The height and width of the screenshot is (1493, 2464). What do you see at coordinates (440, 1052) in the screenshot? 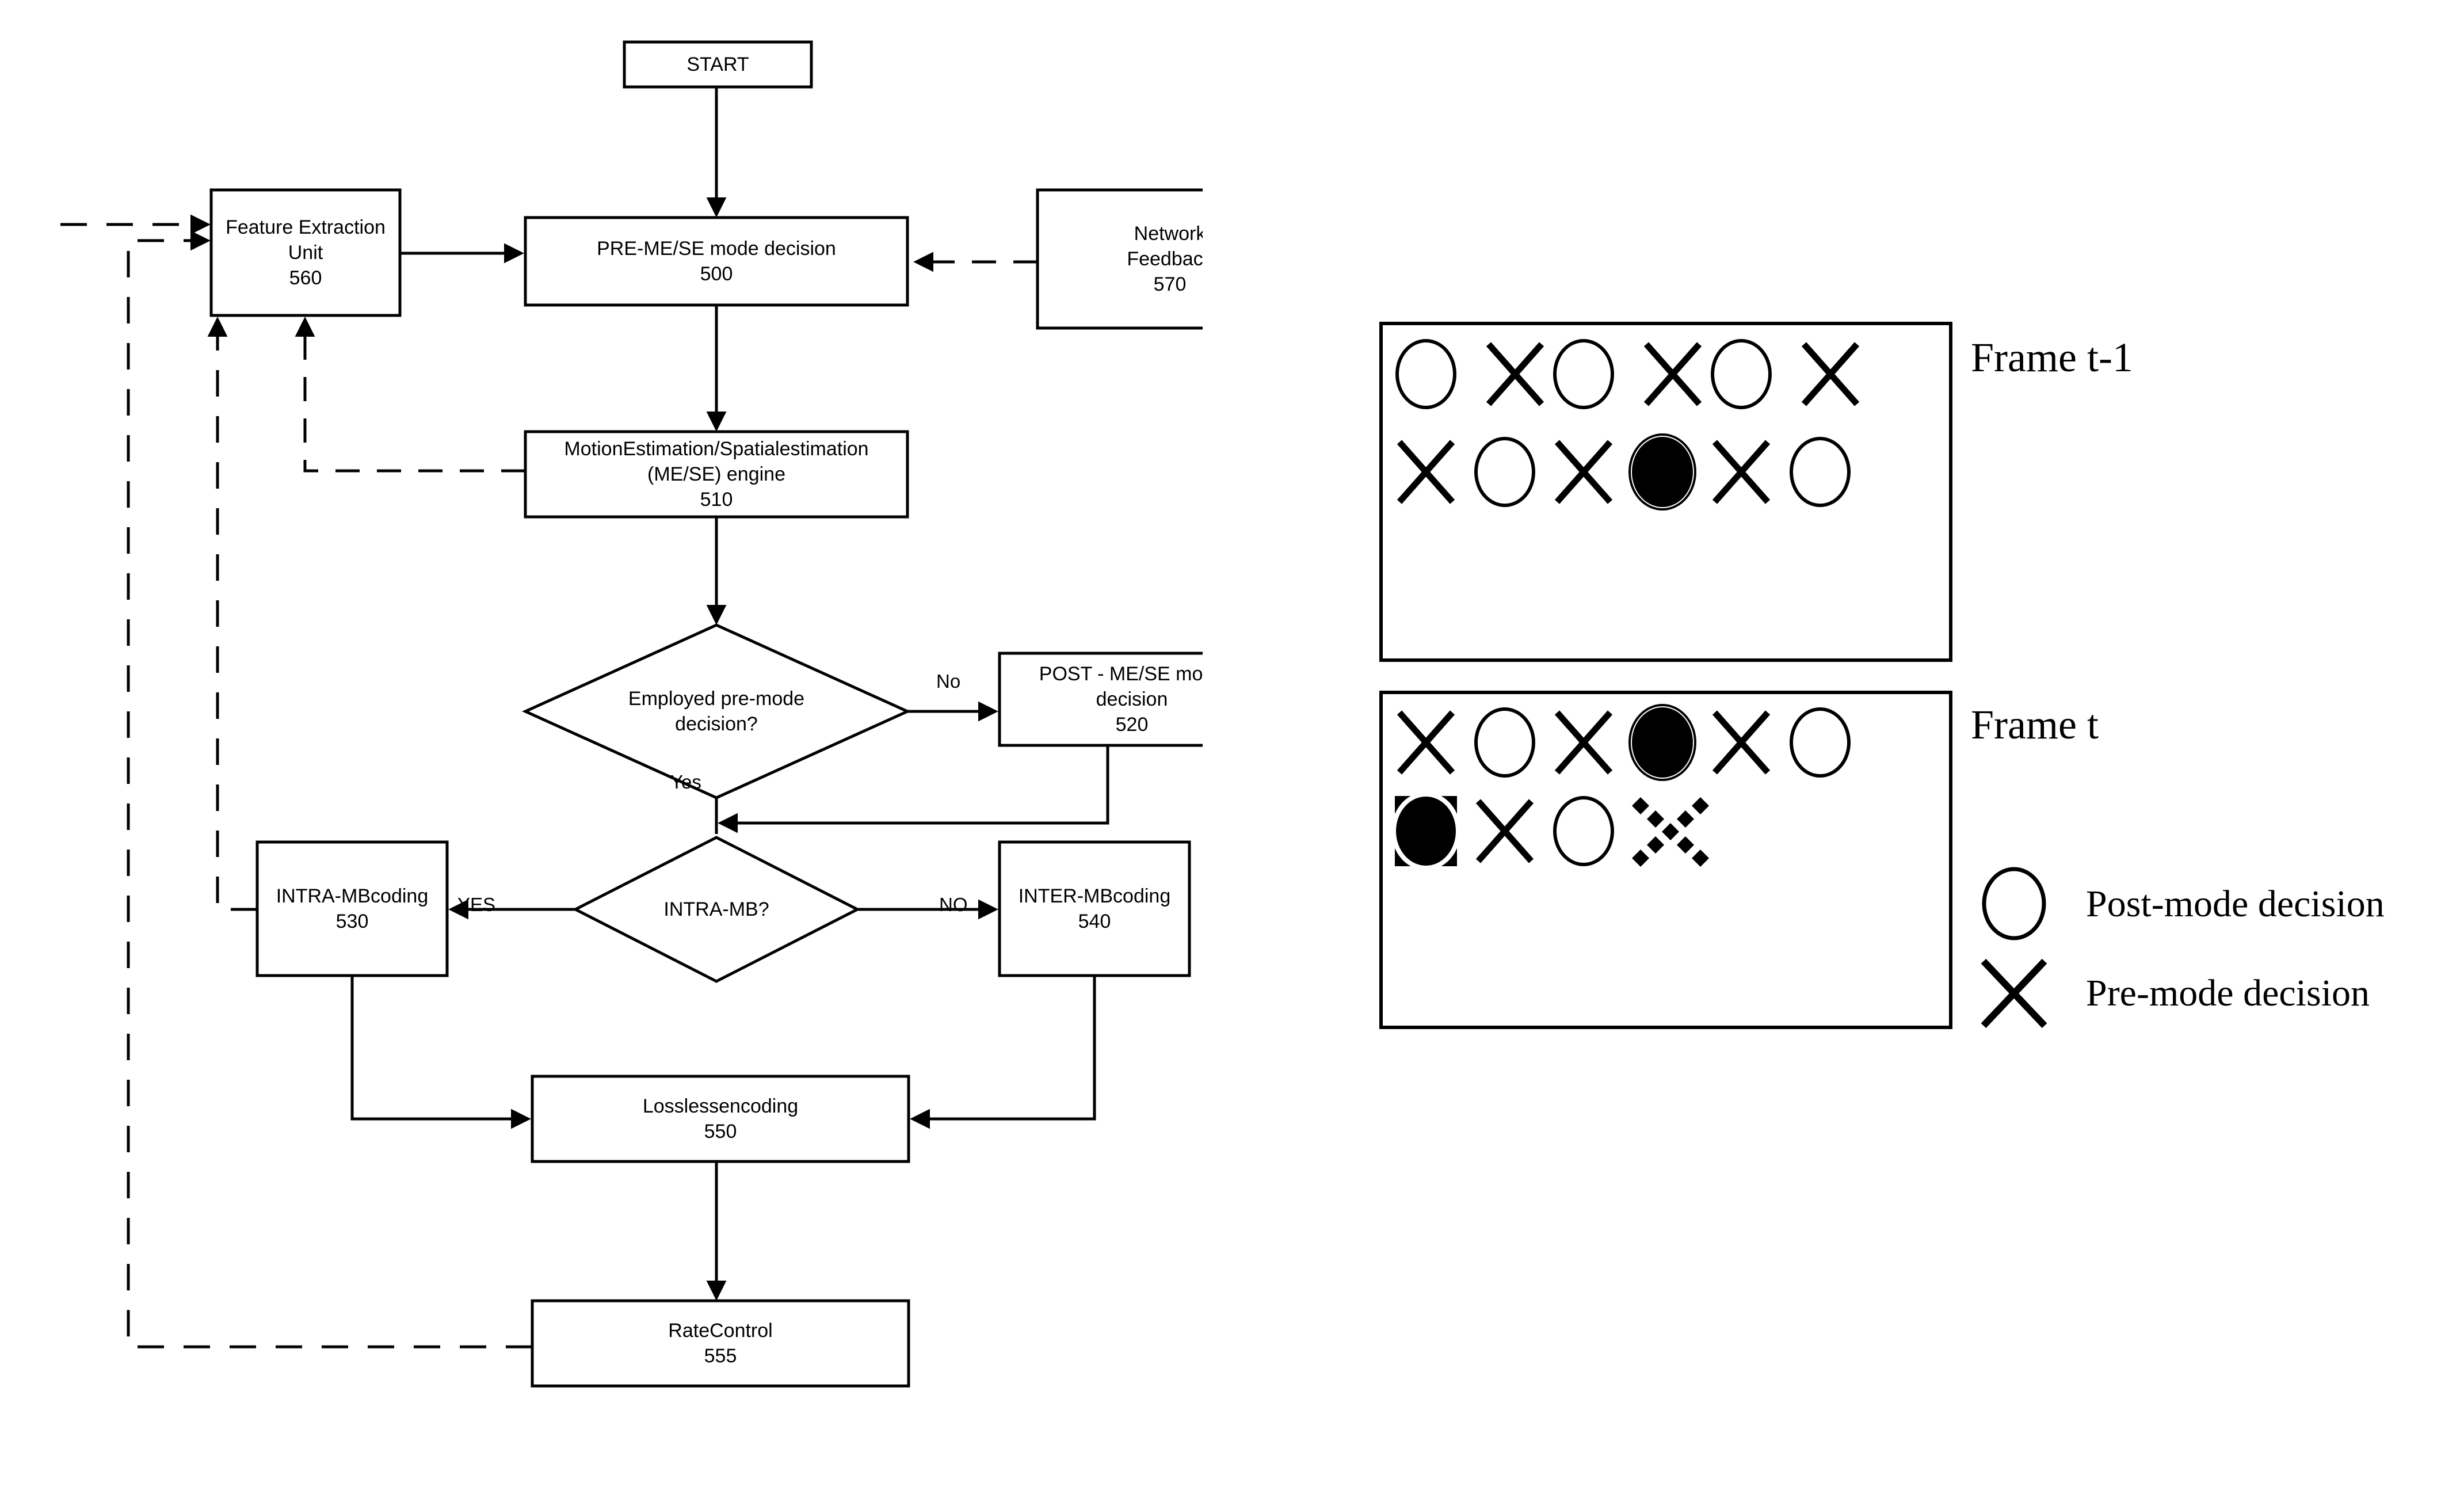
I see `edge-intra-to-lossless` at bounding box center [440, 1052].